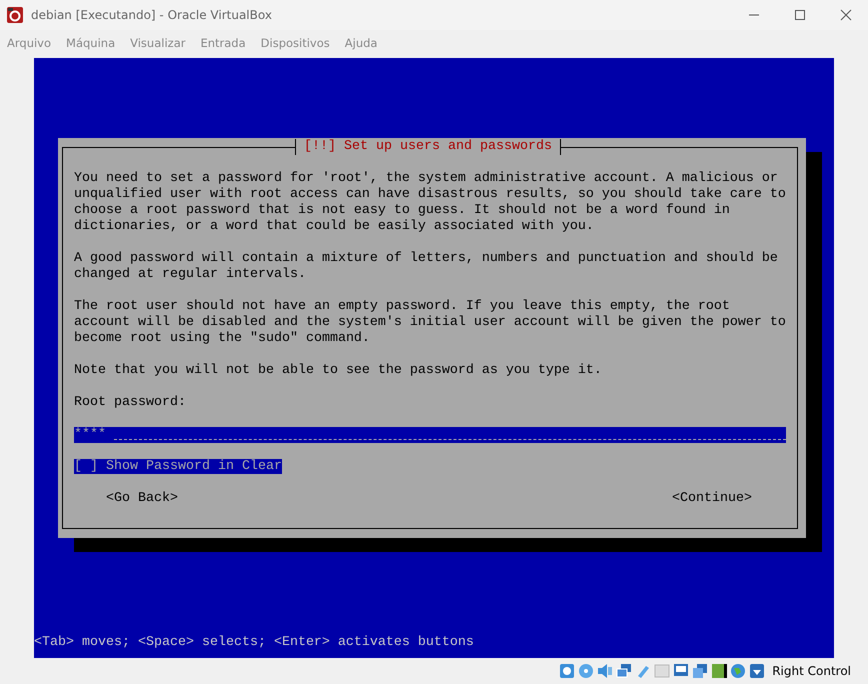 This screenshot has width=868, height=684. Describe the element at coordinates (151, 15) in the screenshot. I see `window-title: debian [Executando] - Oracle VirtualBox` at that location.